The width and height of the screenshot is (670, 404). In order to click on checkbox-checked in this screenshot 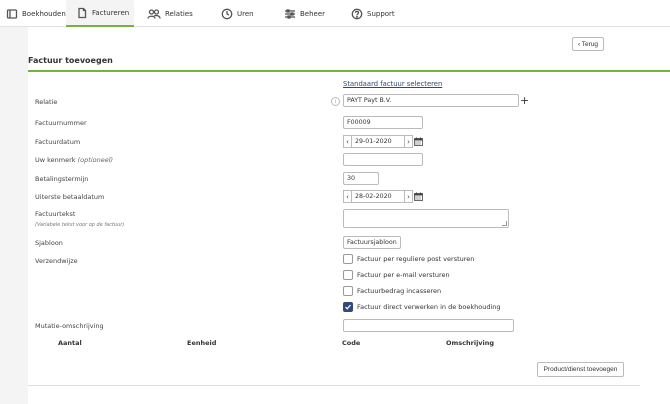, I will do `click(348, 307)`.